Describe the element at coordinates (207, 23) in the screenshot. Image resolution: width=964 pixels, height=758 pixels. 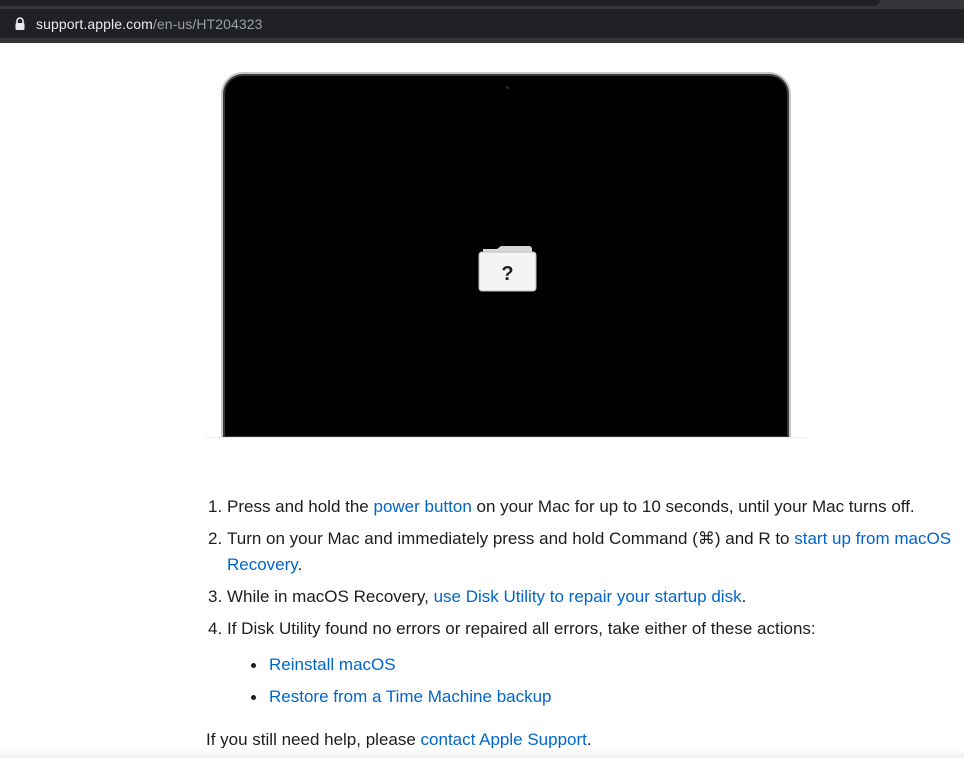
I see `url-path: /en-us/HT204323` at that location.